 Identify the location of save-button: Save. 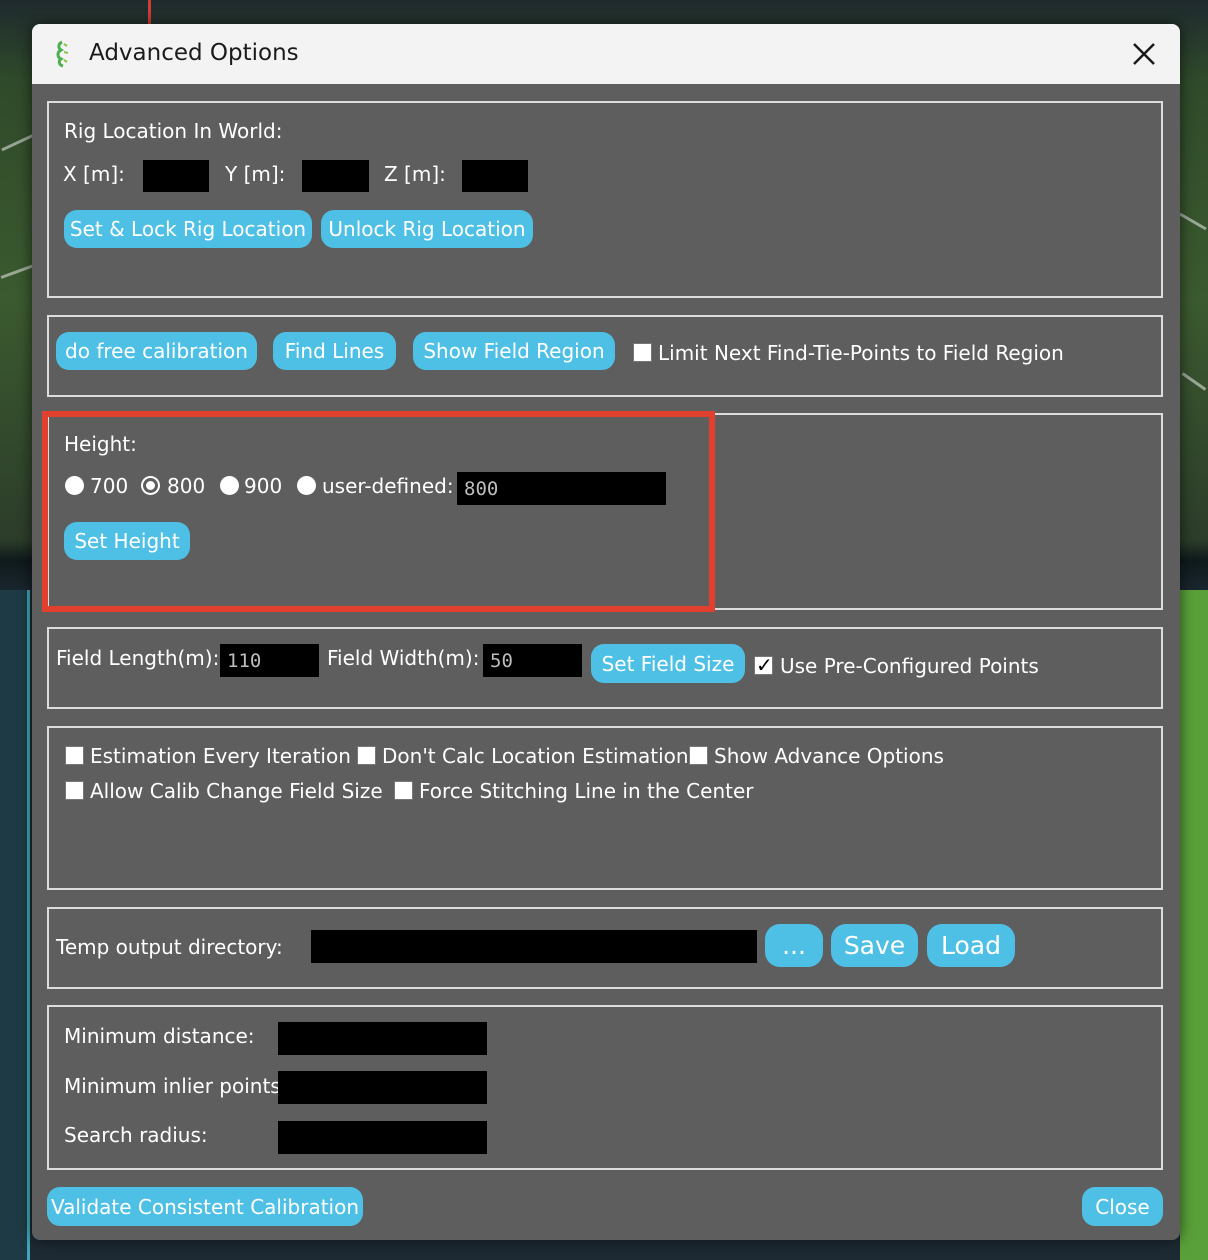
(874, 945).